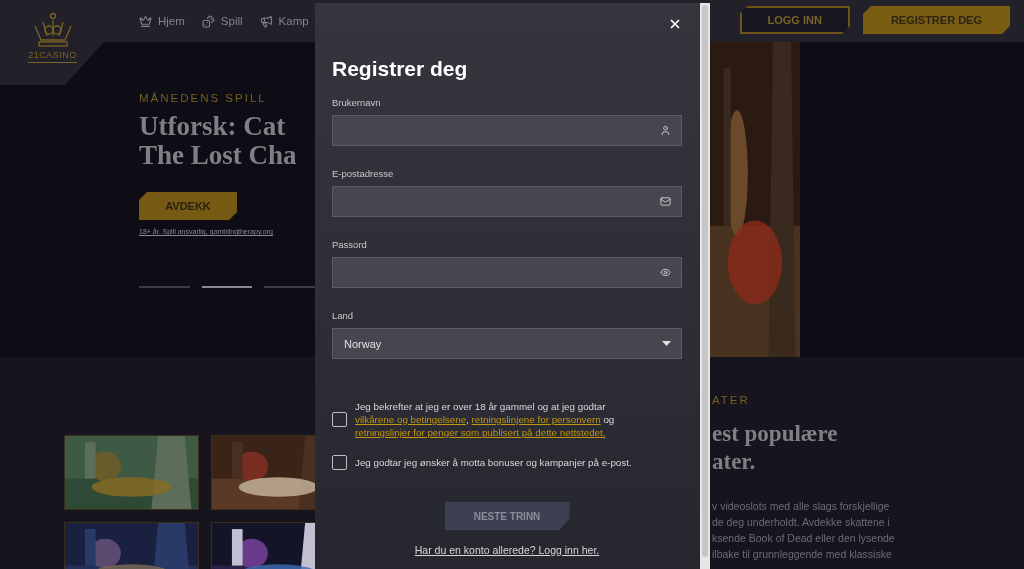 This screenshot has width=1024, height=569. What do you see at coordinates (801, 522) in the screenshot?
I see `paragraph-line: de deg underholdt. Avdekke skattene i` at bounding box center [801, 522].